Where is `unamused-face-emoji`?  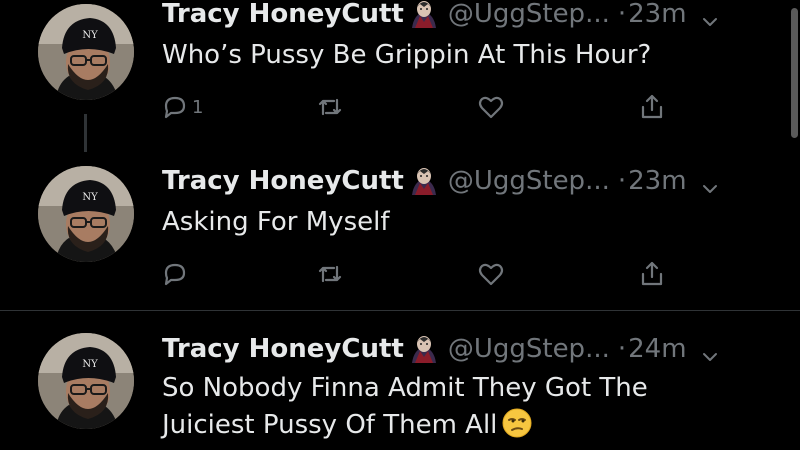 unamused-face-emoji is located at coordinates (517, 423).